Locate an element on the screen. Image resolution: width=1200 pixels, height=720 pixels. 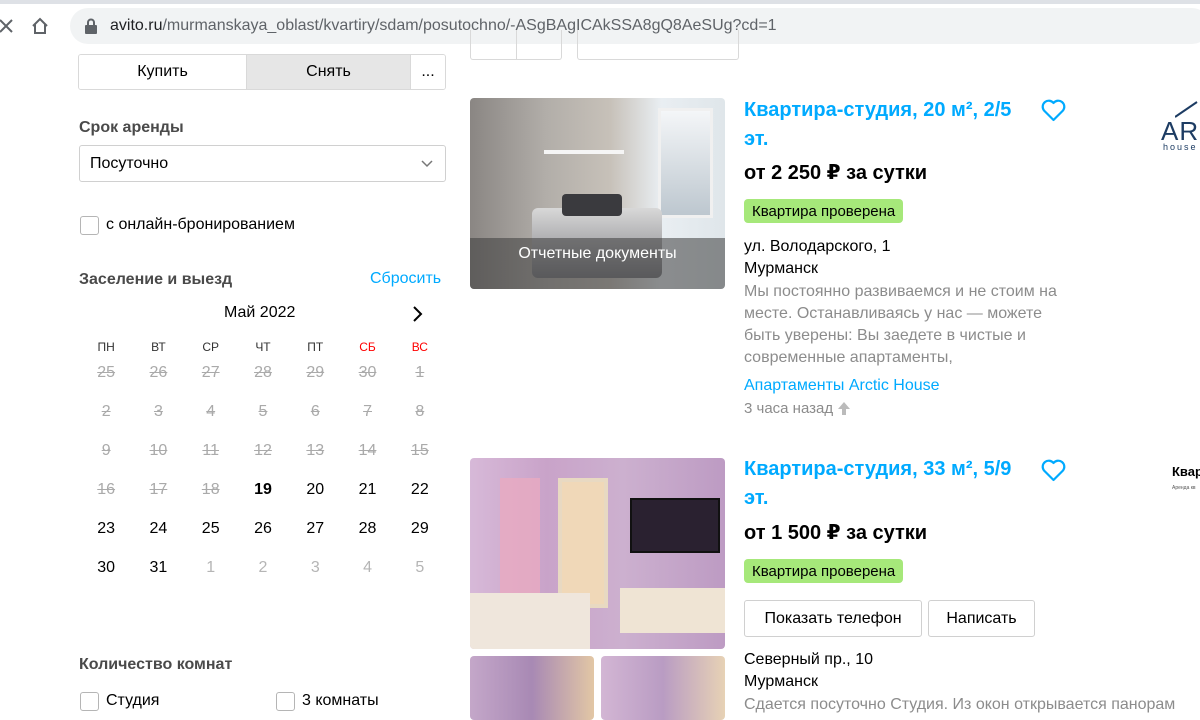
photo-tv is located at coordinates (675, 525).